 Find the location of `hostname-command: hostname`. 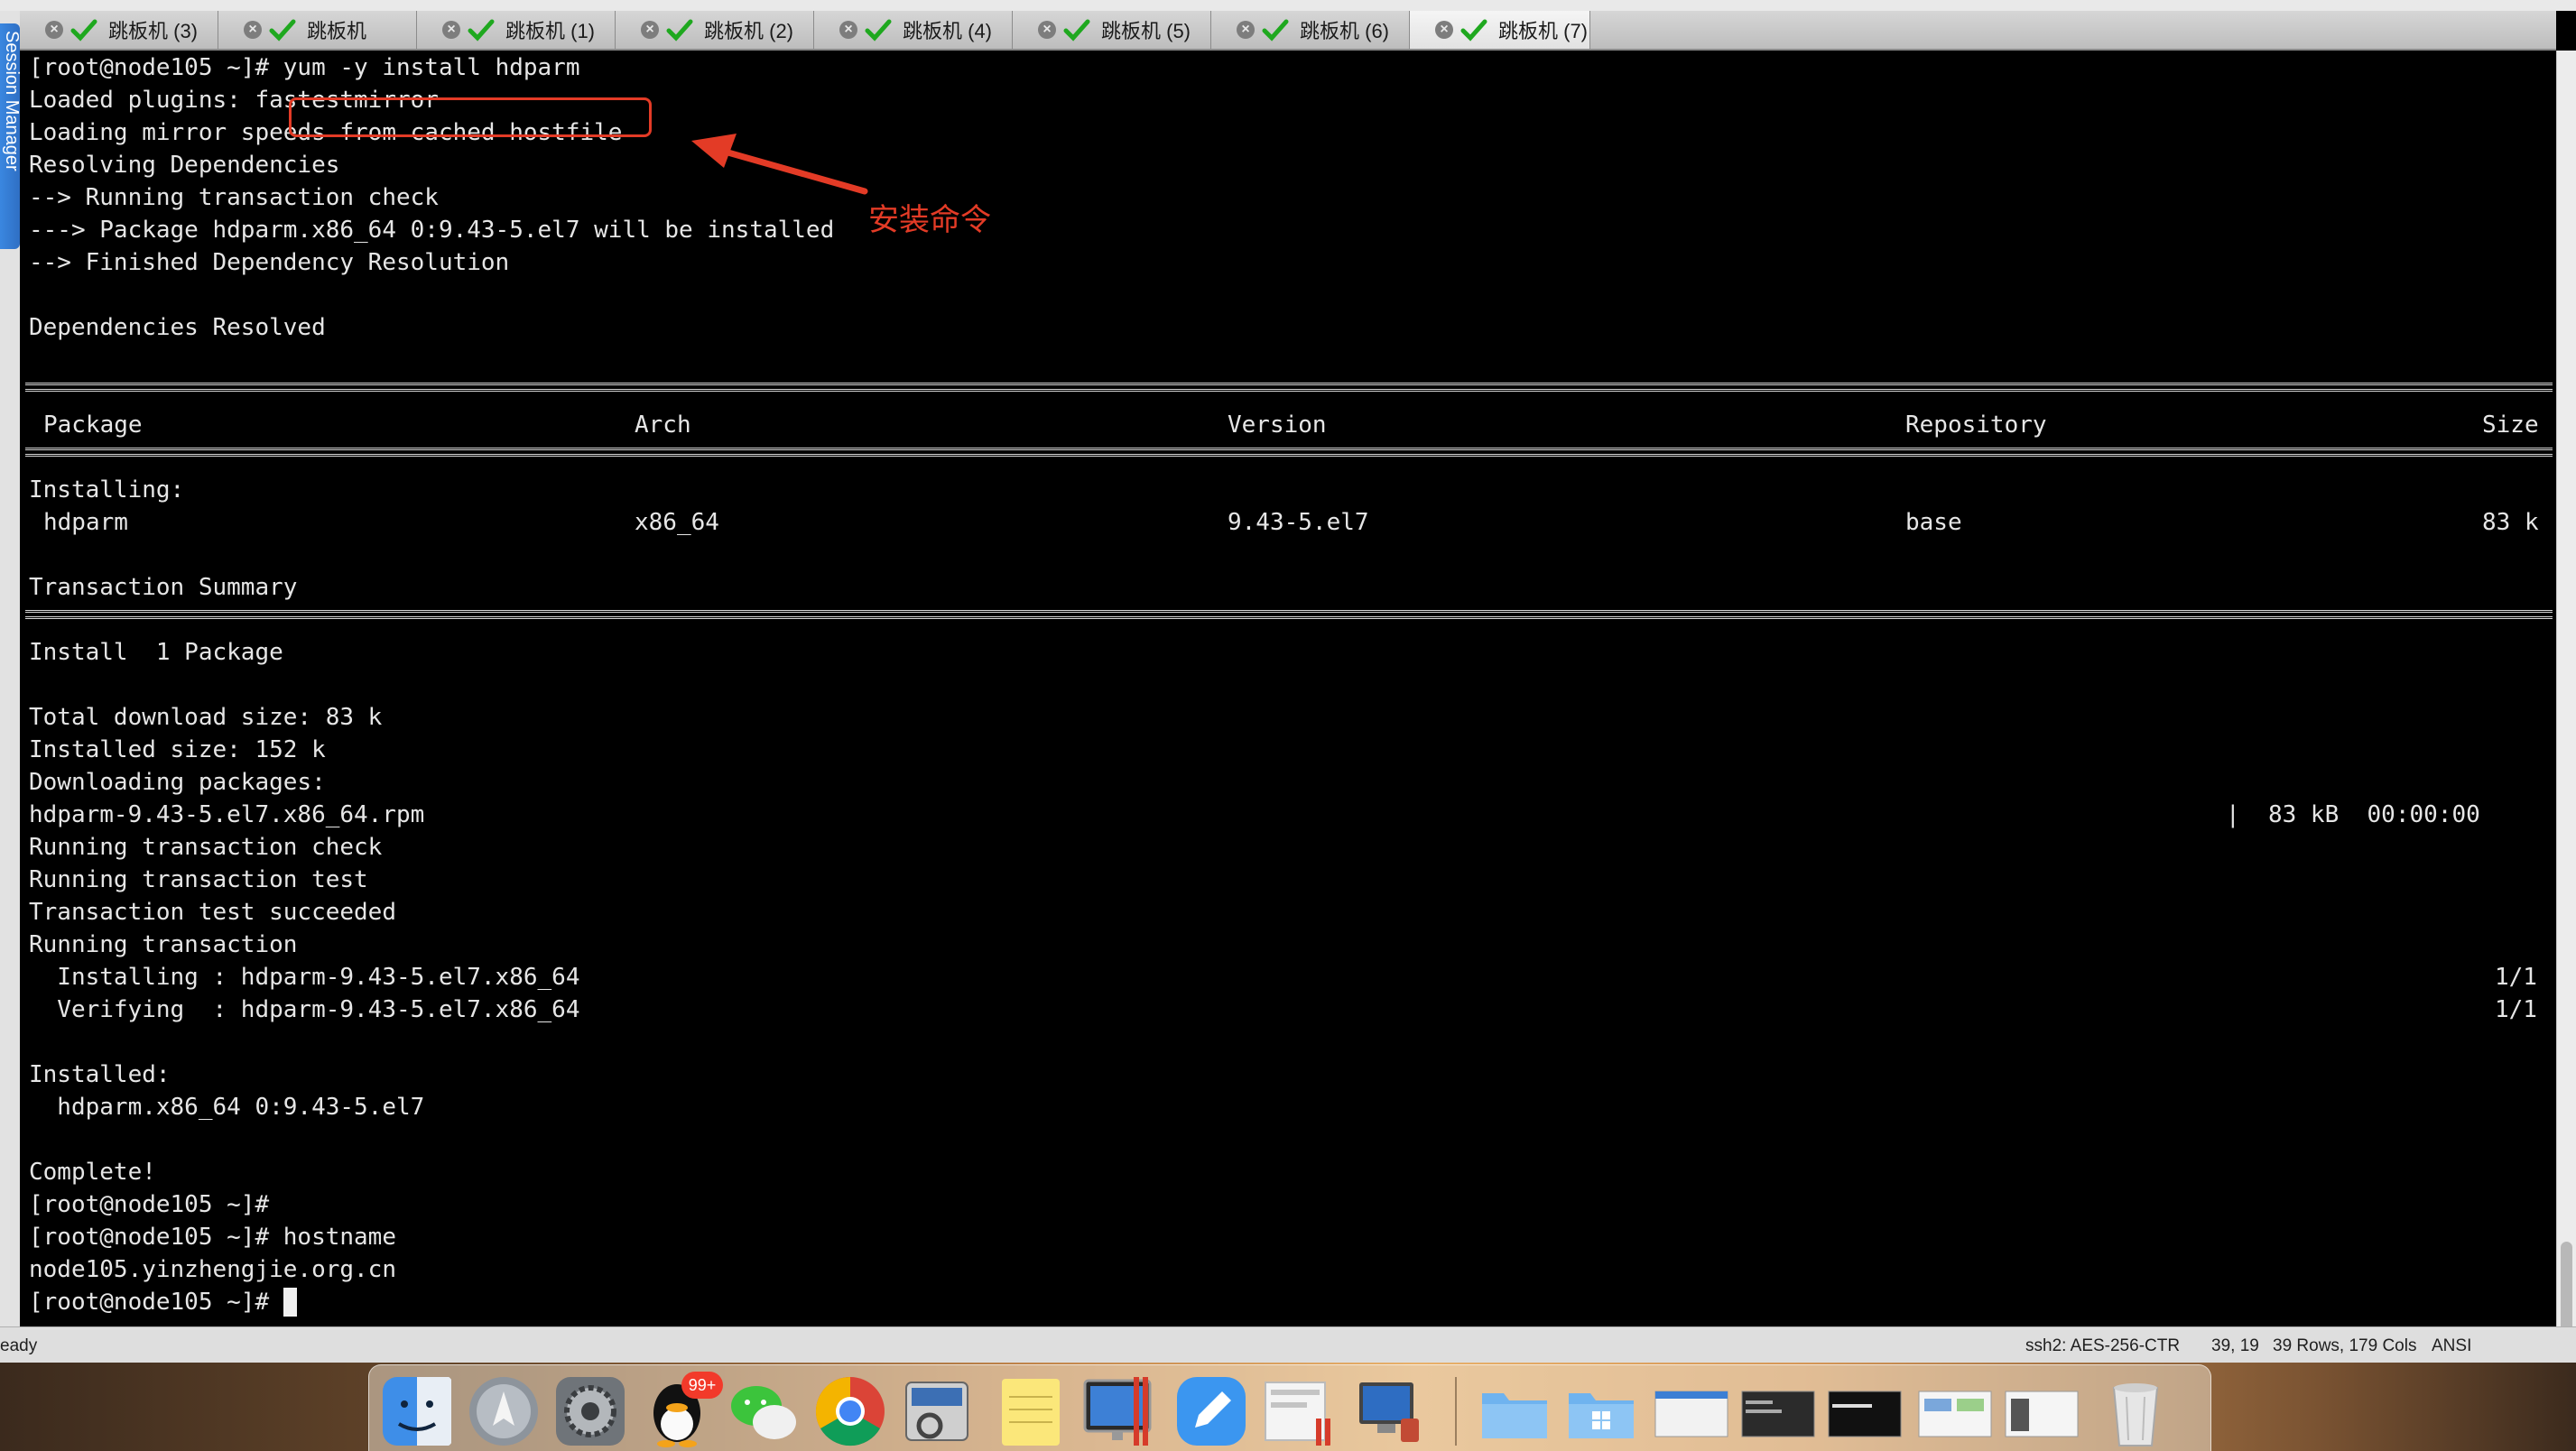

hostname-command: hostname is located at coordinates (339, 1237).